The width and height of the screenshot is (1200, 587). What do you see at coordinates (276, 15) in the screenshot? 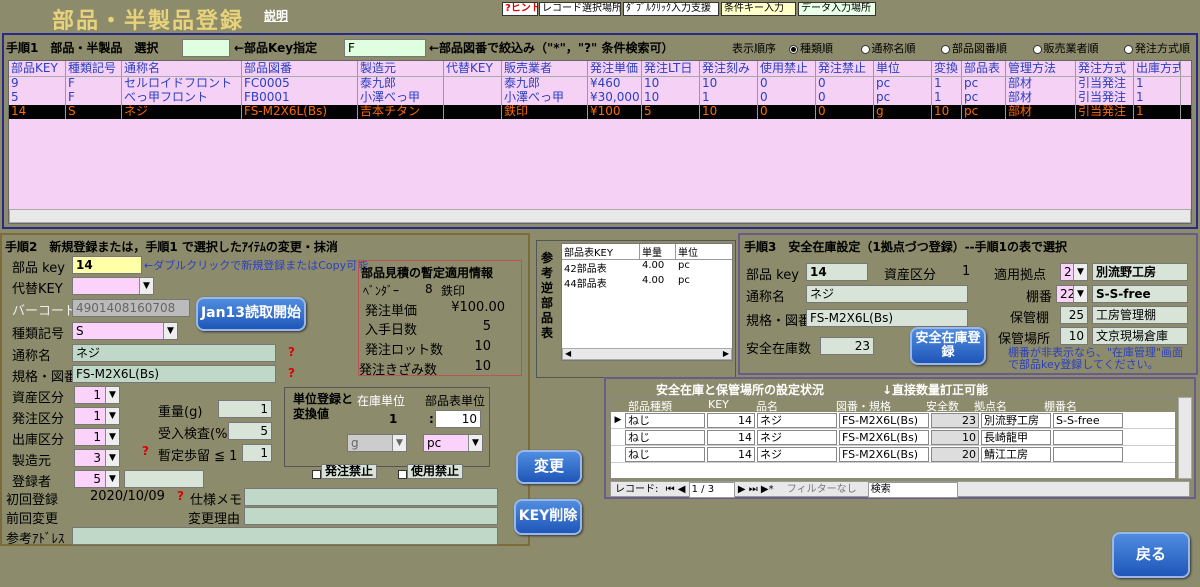
I see `help-link: 説明` at bounding box center [276, 15].